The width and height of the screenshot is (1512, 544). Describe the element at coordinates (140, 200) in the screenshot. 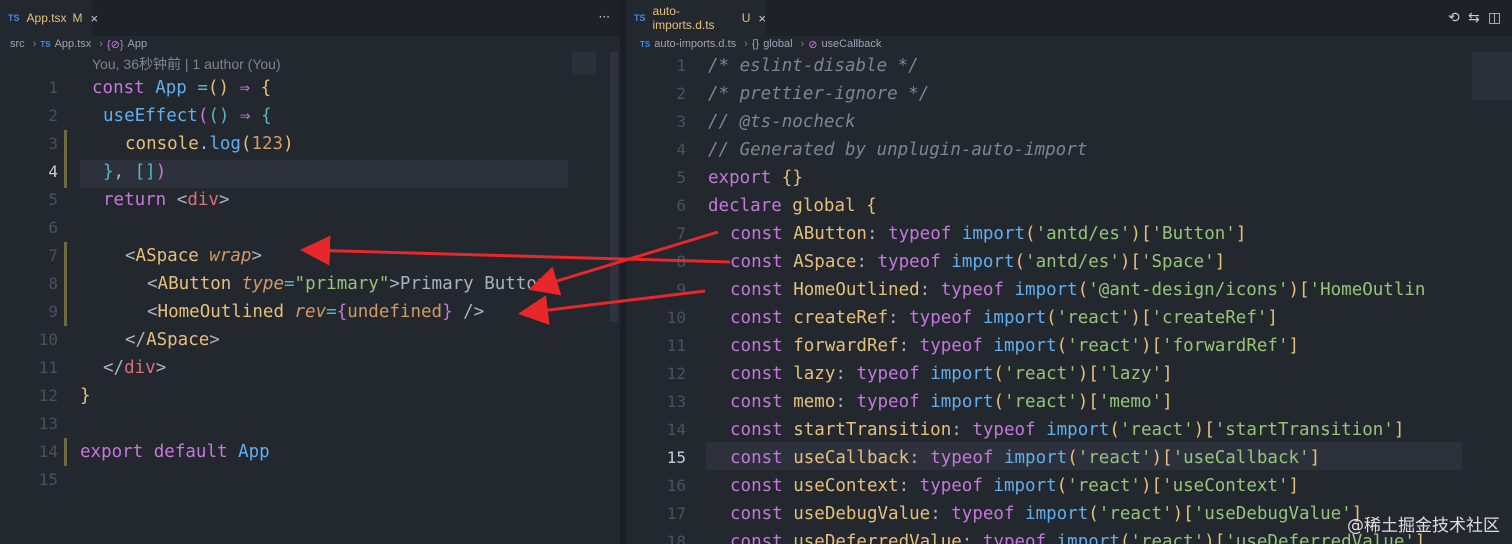

I see `token: return` at that location.